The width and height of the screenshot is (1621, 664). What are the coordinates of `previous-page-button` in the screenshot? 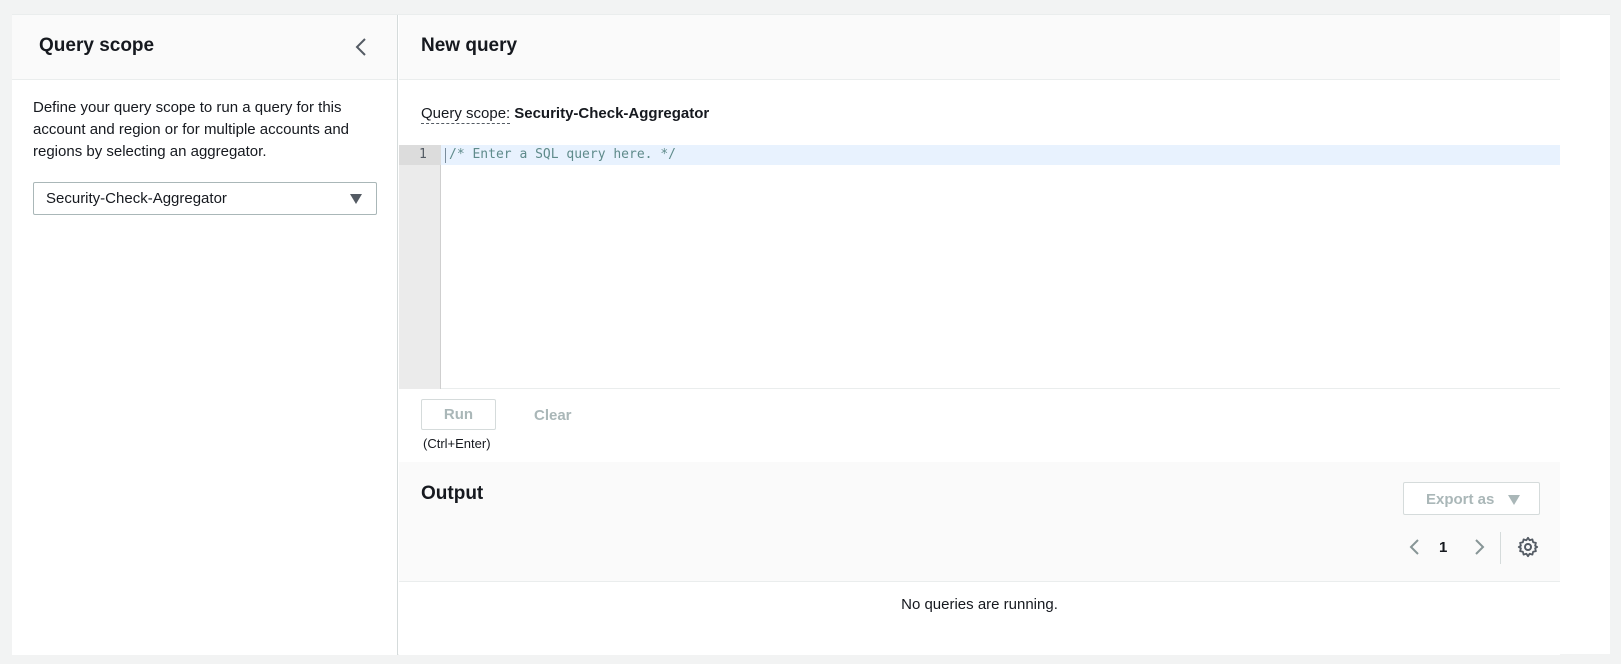 It's located at (1415, 547).